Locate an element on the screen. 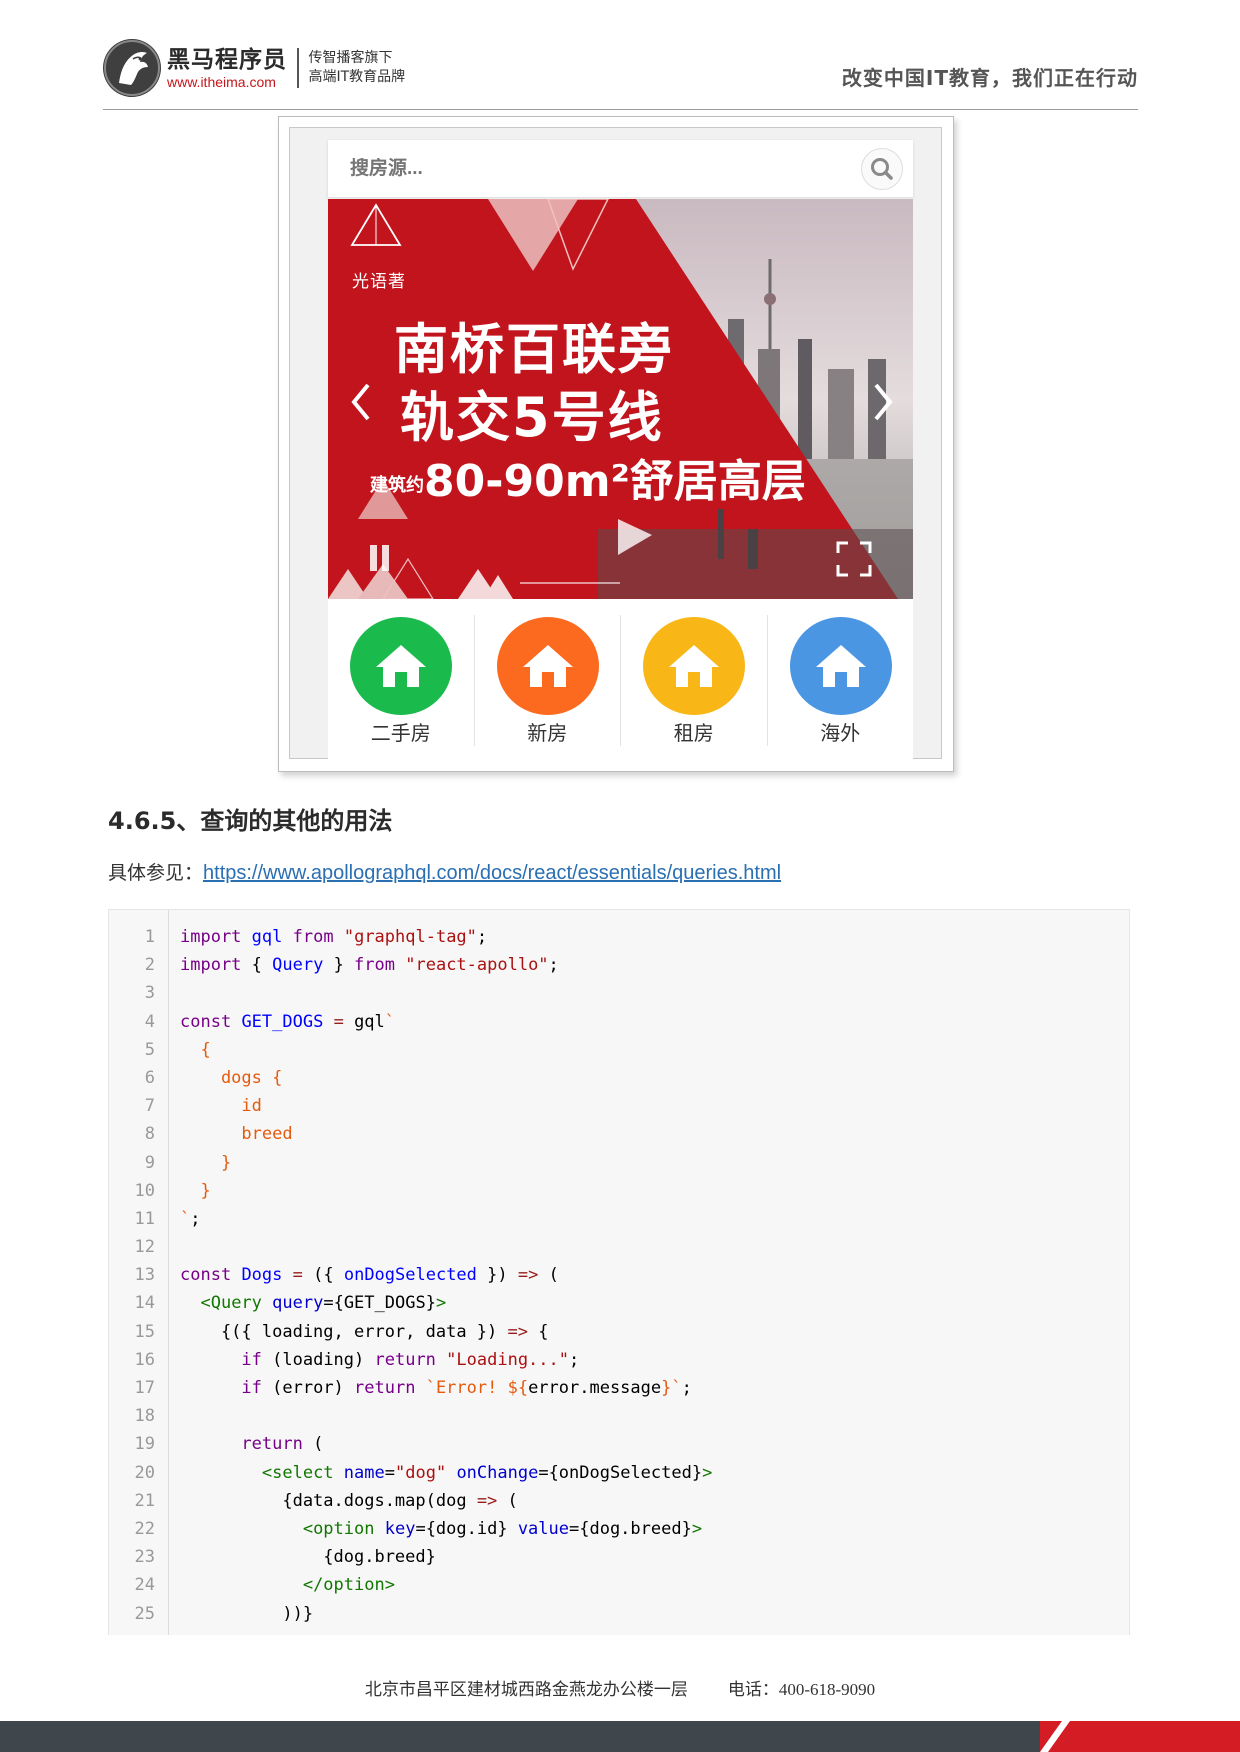 The width and height of the screenshot is (1240, 1752). code-token: ( is located at coordinates (548, 1275).